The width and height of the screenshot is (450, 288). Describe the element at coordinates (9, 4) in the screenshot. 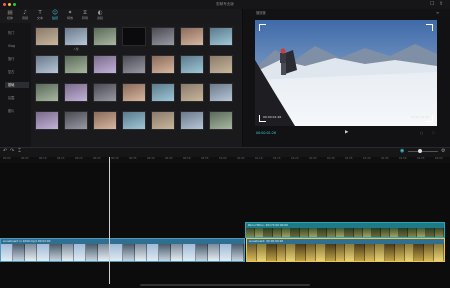

I see `minimize-window-icon` at that location.